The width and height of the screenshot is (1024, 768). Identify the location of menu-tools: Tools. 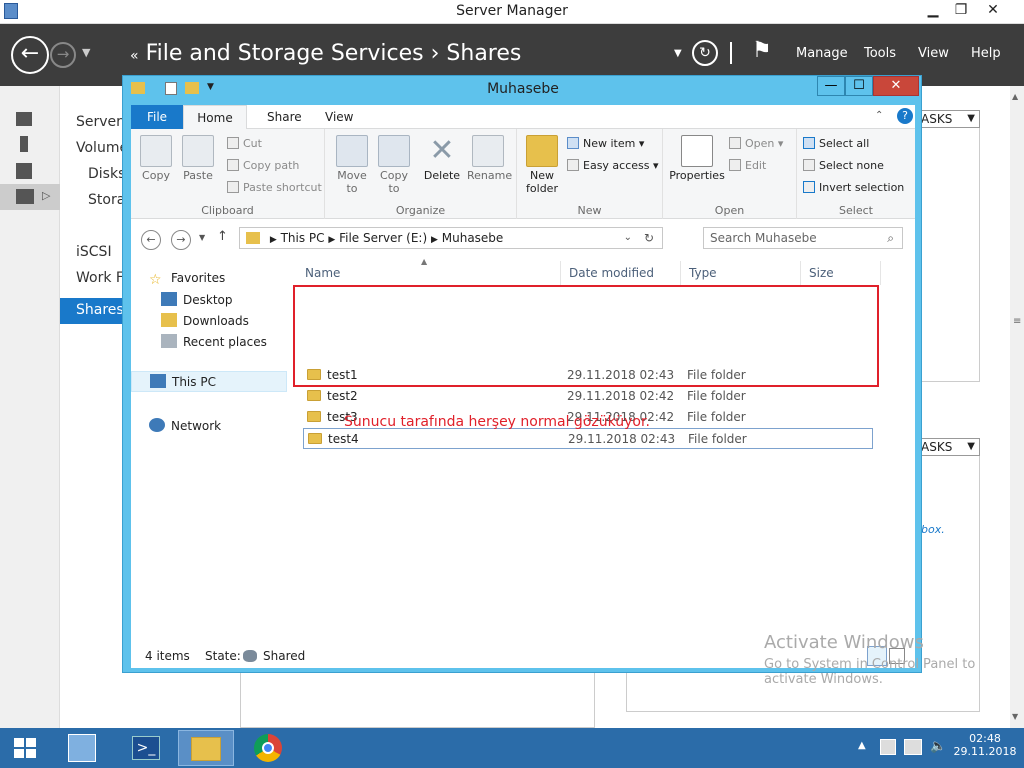
(880, 53).